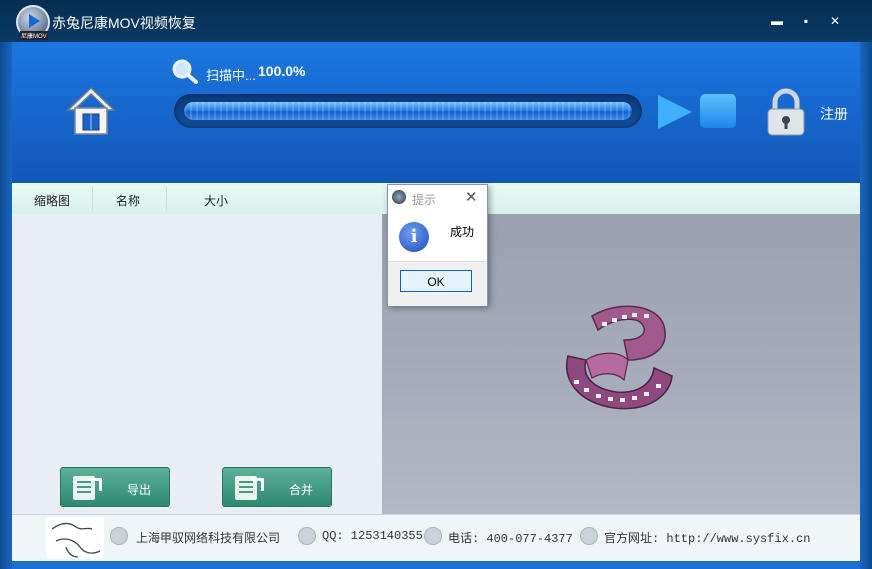 The width and height of the screenshot is (872, 569). Describe the element at coordinates (510, 539) in the screenshot. I see `phone-number: 电话: 400-077-4377` at that location.